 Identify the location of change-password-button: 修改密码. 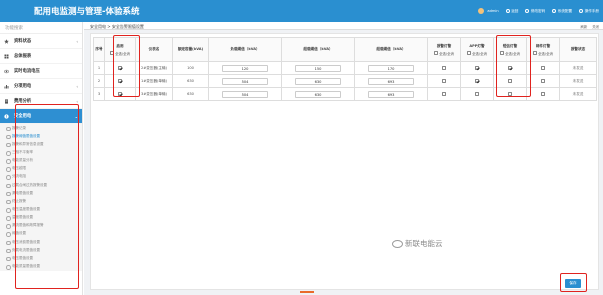
(535, 11).